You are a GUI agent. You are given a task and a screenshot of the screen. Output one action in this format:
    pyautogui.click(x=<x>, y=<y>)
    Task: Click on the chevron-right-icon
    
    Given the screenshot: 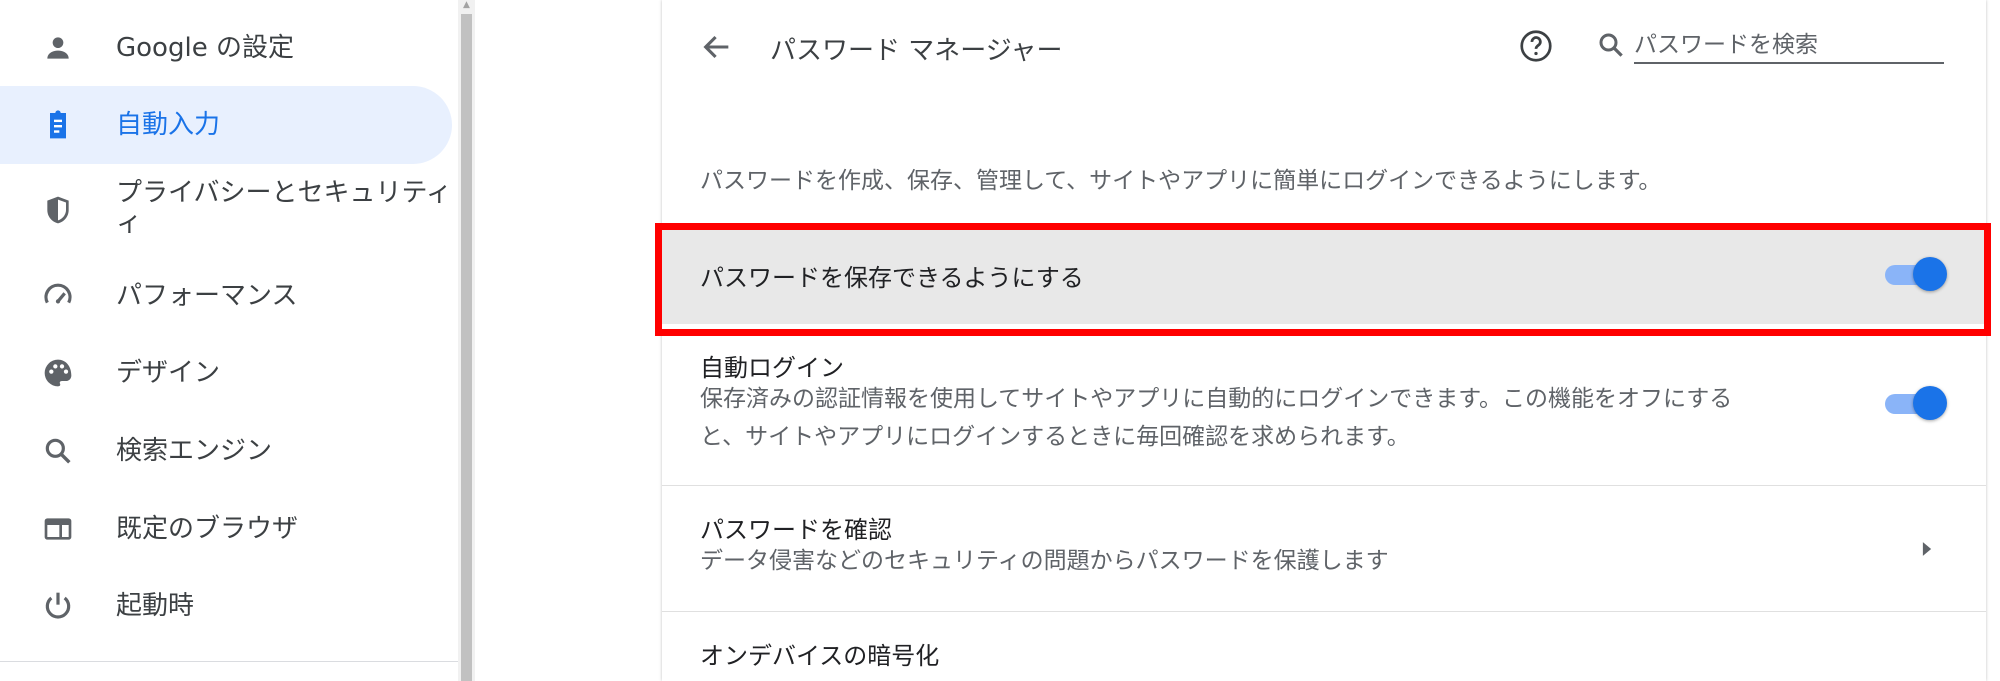 What is the action you would take?
    pyautogui.click(x=1927, y=549)
    